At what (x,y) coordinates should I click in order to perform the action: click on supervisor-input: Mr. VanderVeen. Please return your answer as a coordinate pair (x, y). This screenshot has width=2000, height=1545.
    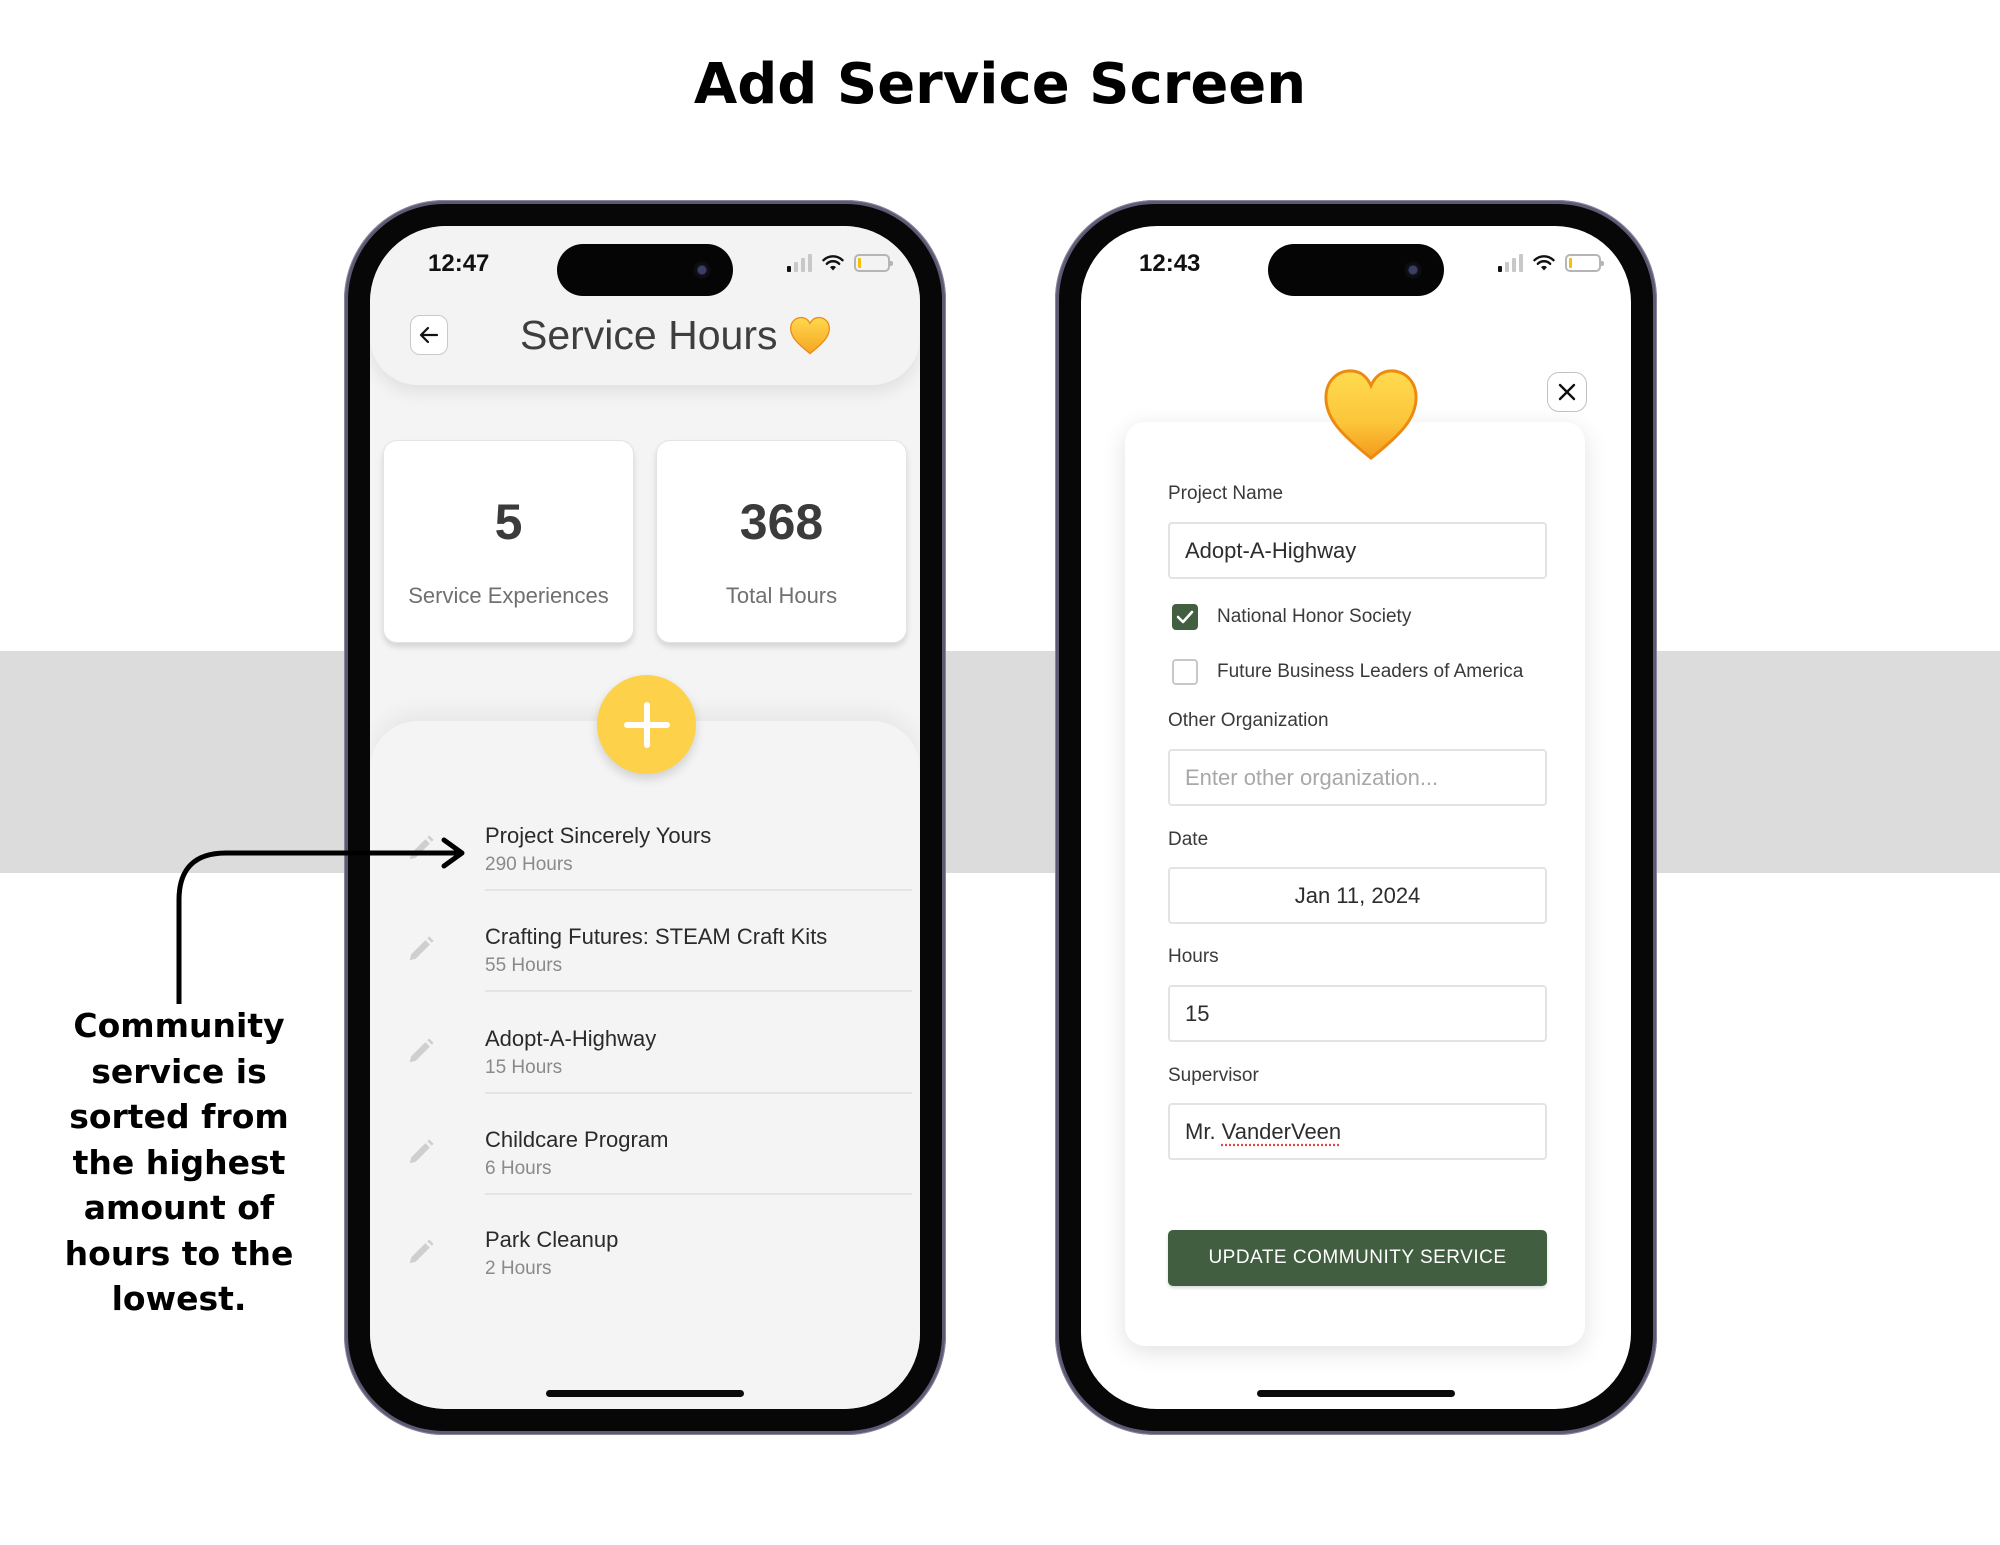
    Looking at the image, I should click on (1357, 1131).